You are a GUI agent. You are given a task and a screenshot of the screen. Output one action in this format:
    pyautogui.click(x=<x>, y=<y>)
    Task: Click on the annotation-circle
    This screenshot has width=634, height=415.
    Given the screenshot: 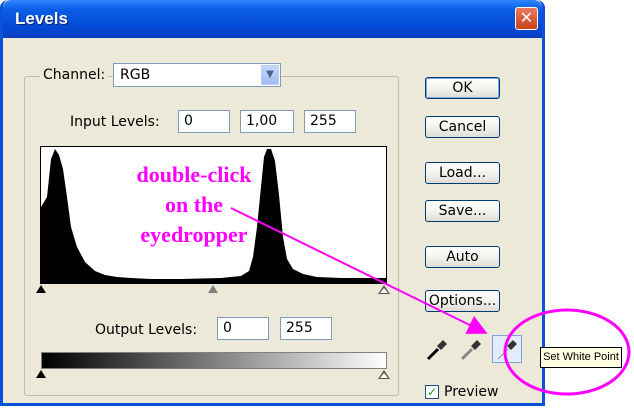 What is the action you would take?
    pyautogui.click(x=567, y=352)
    